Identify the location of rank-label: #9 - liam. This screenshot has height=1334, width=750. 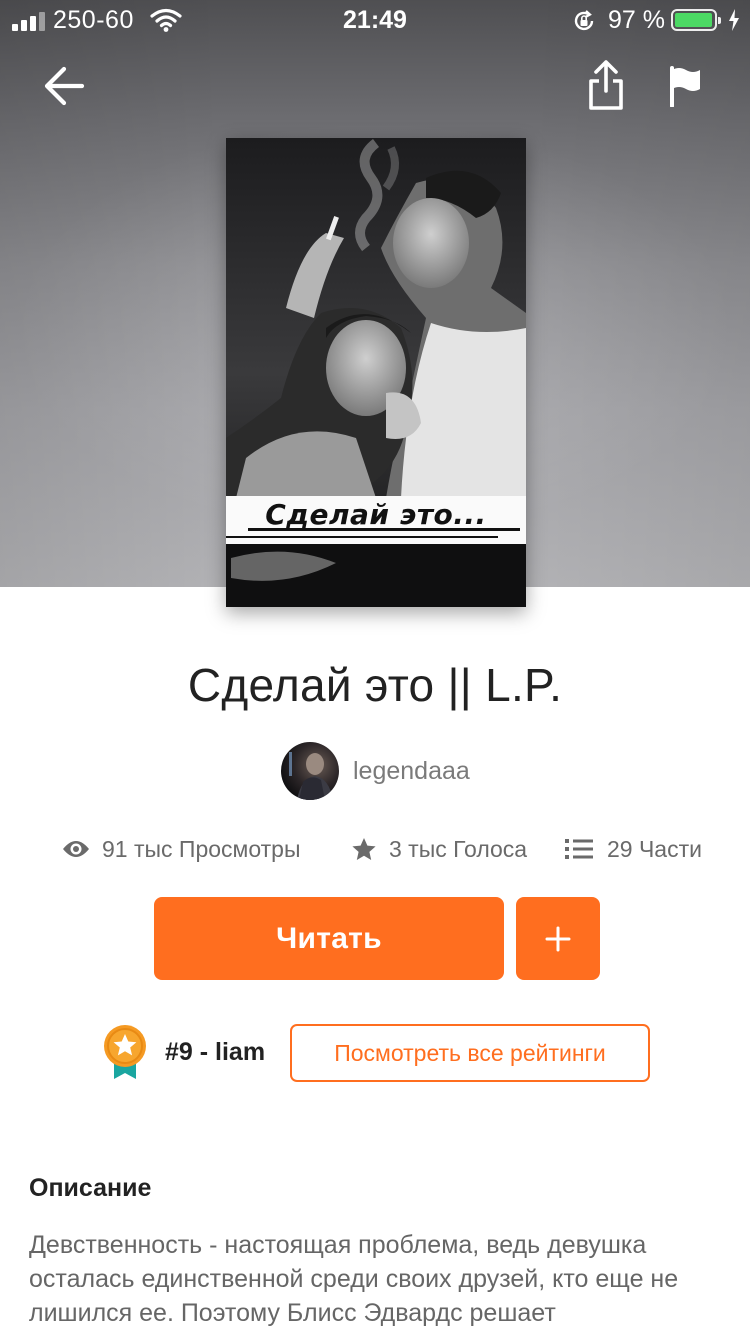
(215, 1051).